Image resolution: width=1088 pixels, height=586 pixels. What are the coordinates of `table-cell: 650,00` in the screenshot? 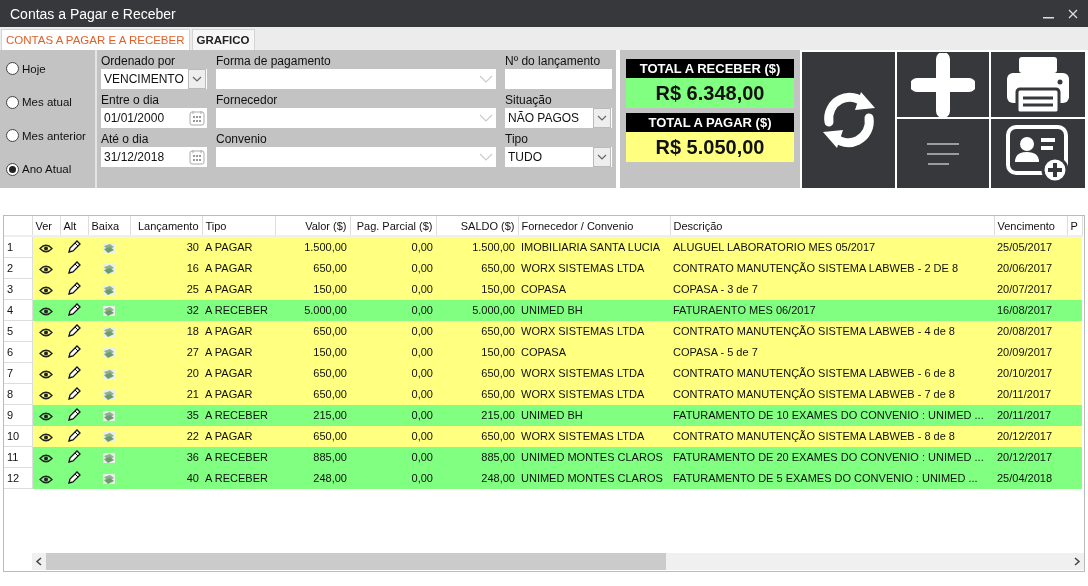 It's located at (312, 436).